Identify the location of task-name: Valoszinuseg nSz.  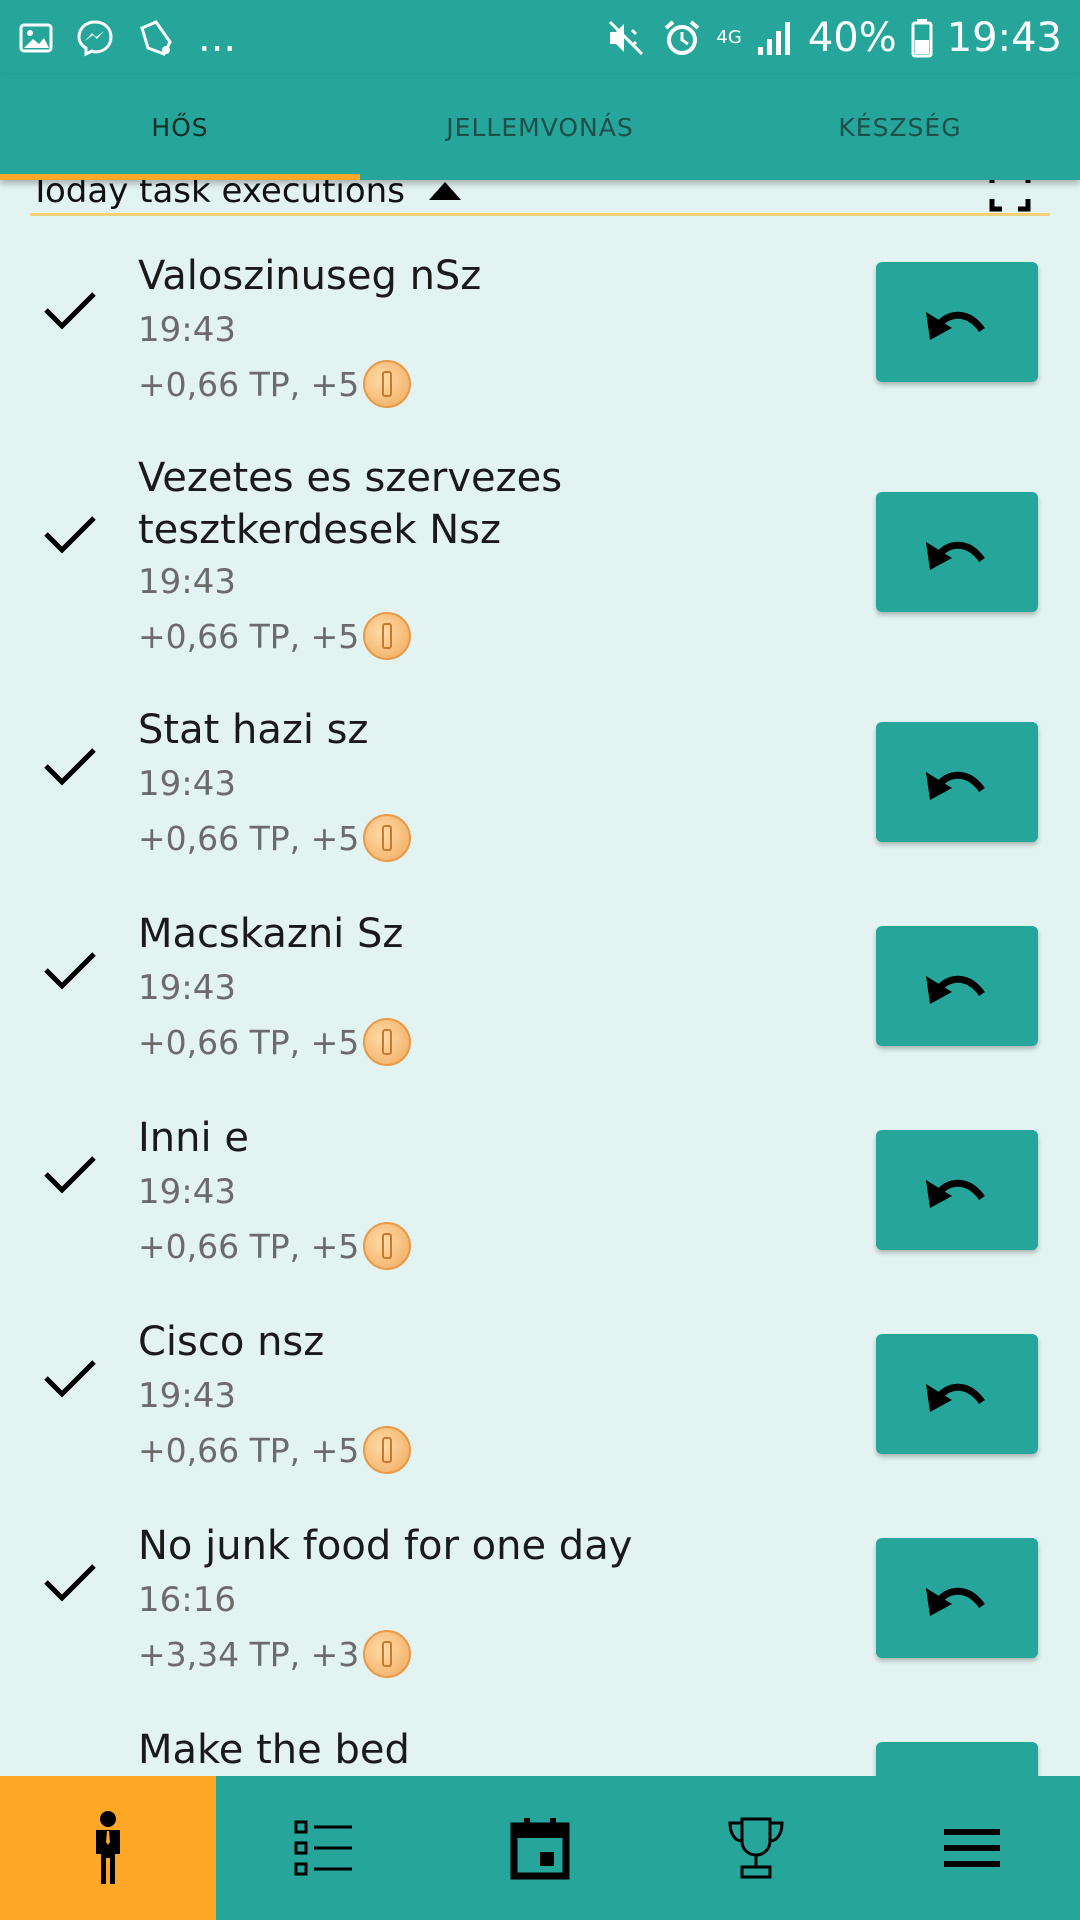
(310, 276).